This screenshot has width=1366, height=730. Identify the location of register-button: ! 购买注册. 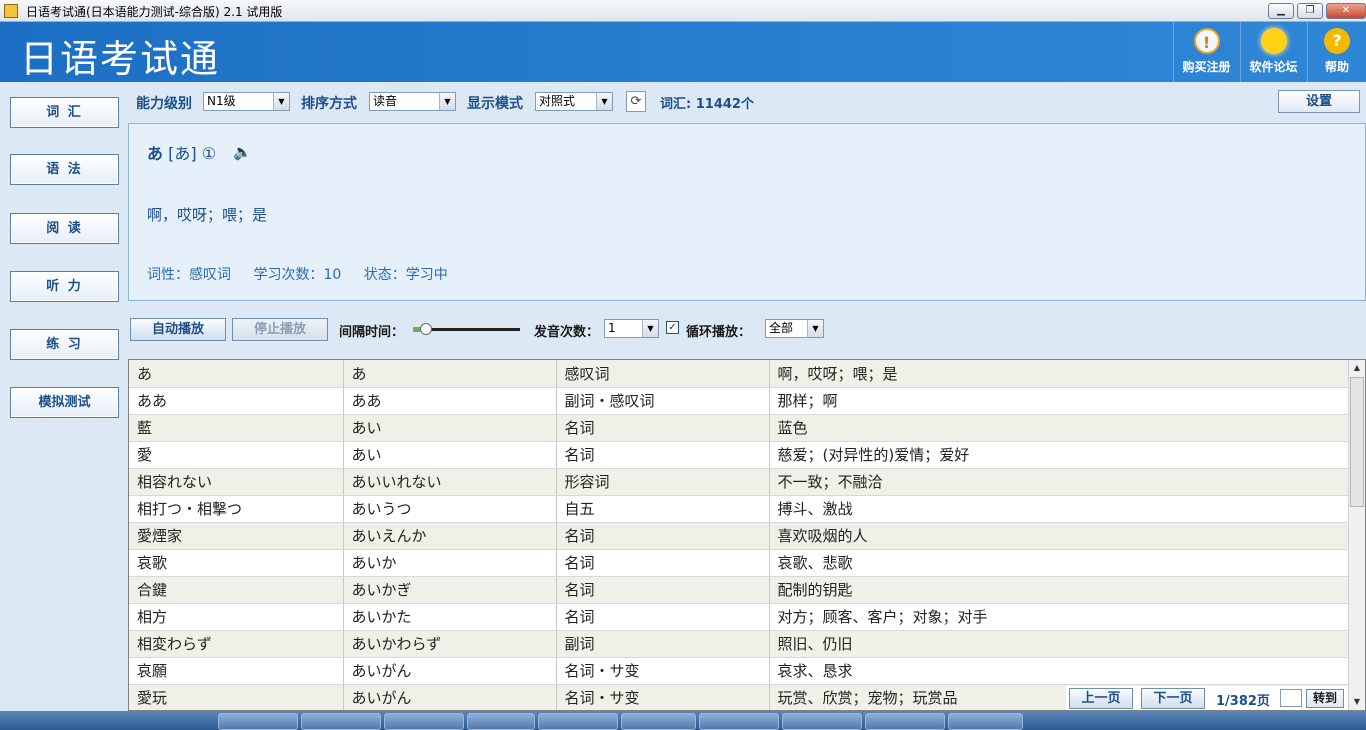
(1206, 52).